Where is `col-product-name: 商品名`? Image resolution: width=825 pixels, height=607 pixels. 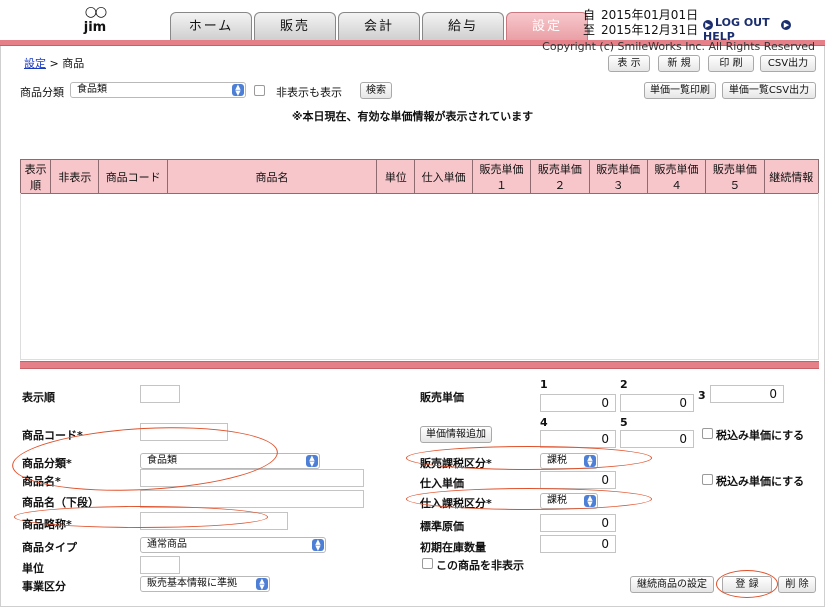
col-product-name: 商品名 is located at coordinates (272, 176).